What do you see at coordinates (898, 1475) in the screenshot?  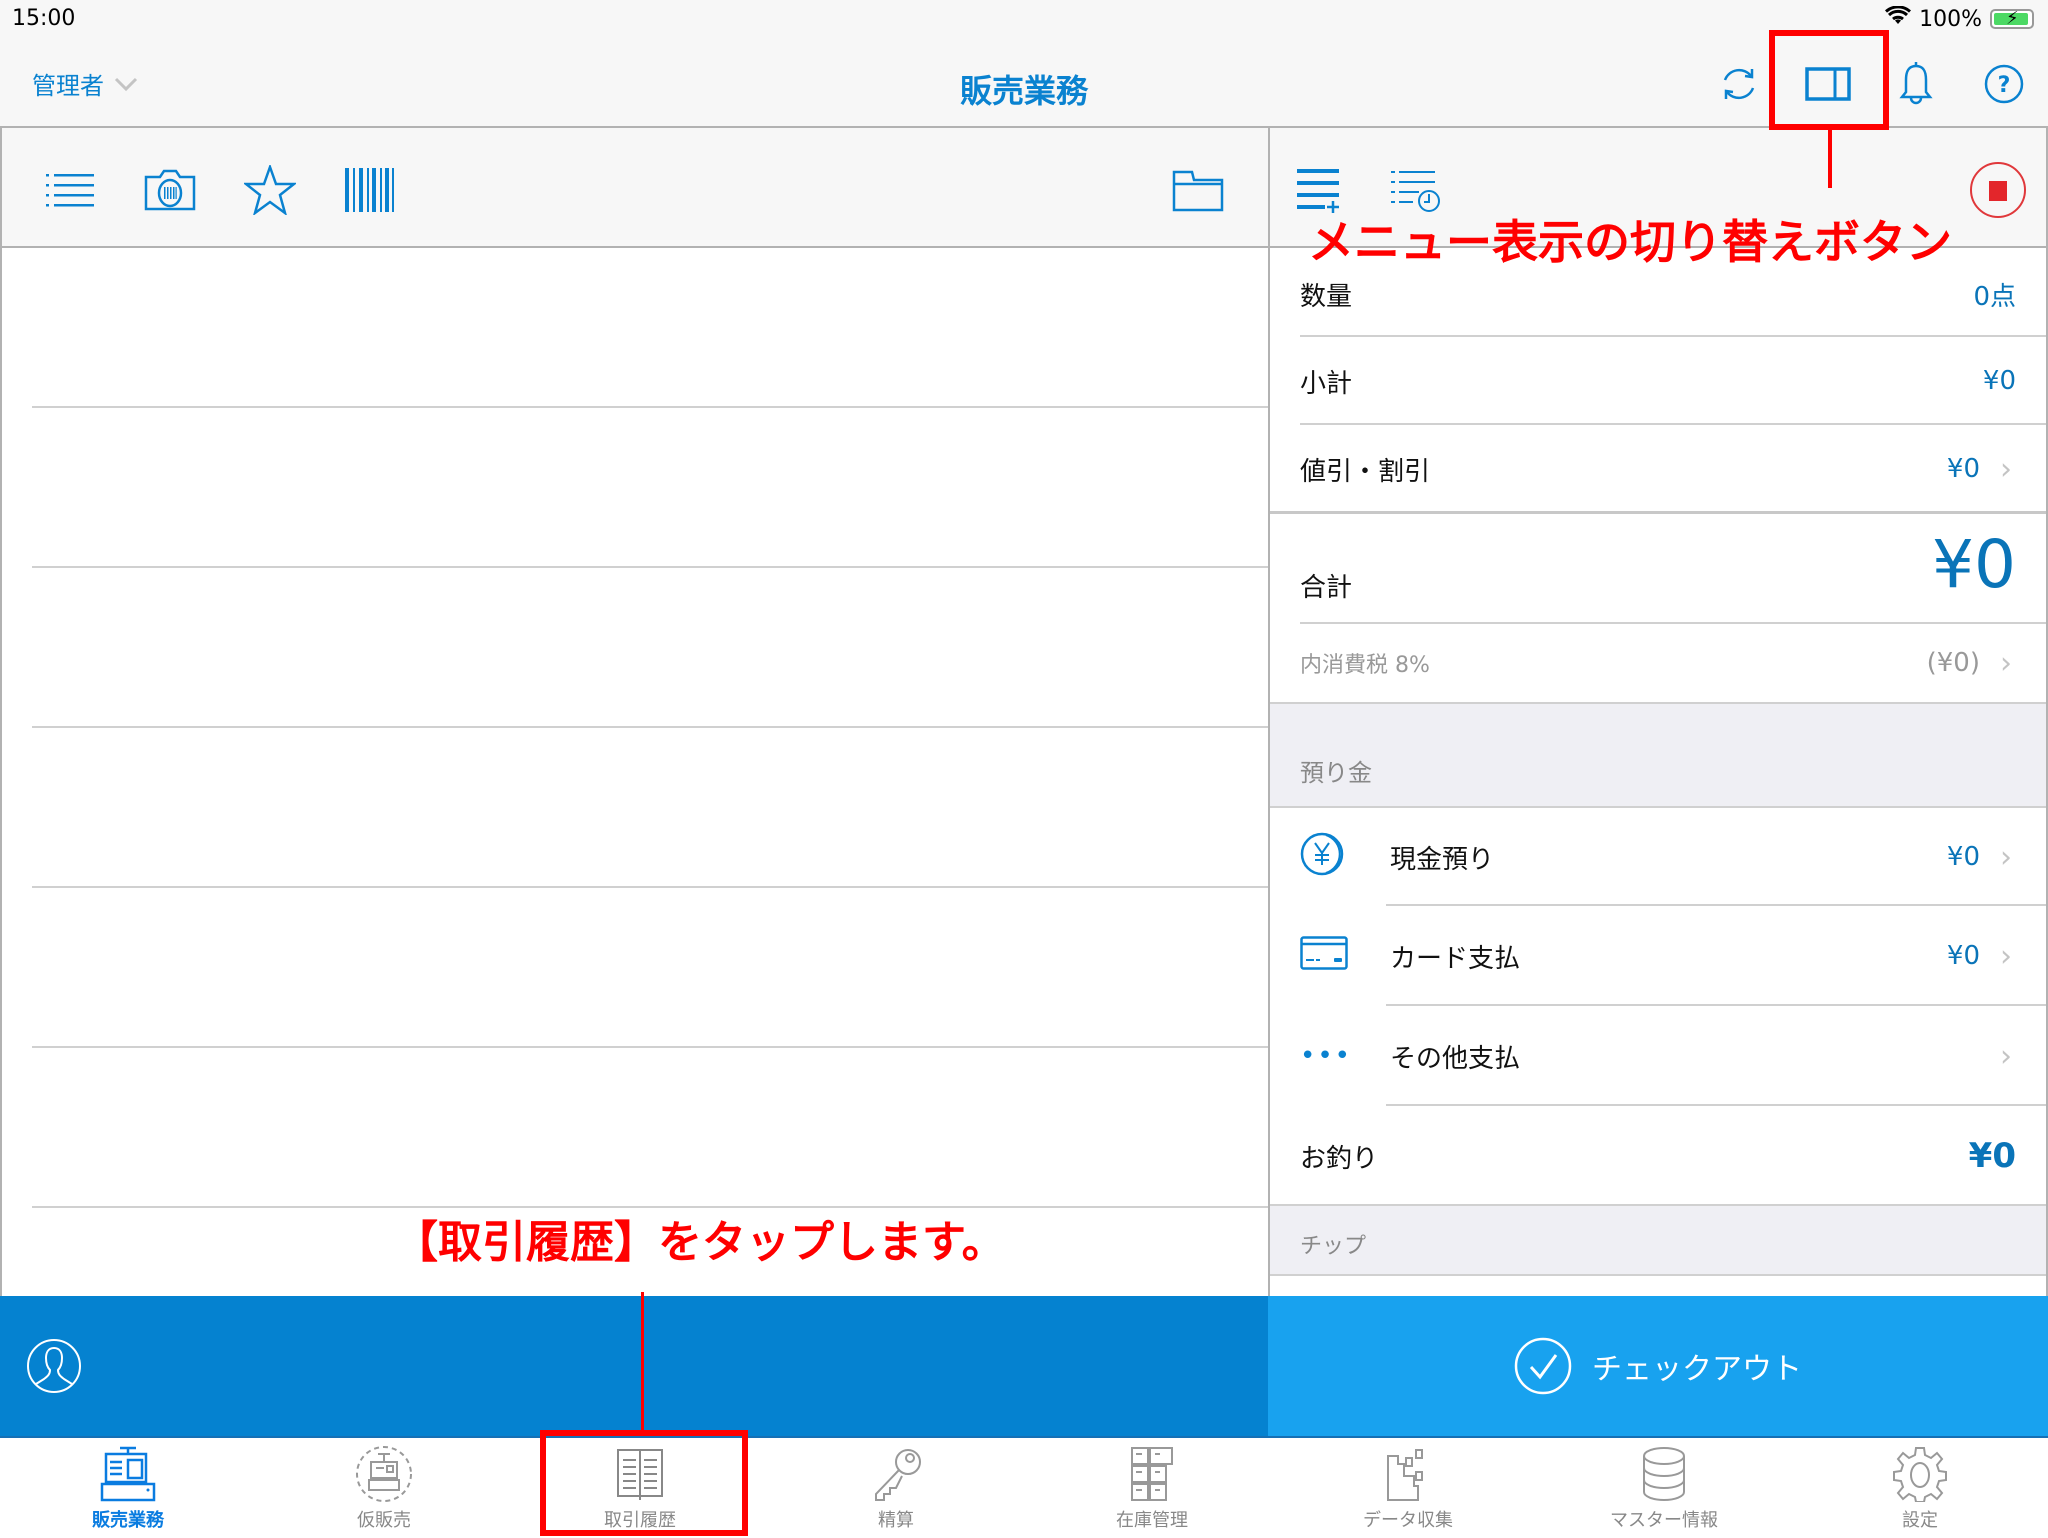 I see `key-icon` at bounding box center [898, 1475].